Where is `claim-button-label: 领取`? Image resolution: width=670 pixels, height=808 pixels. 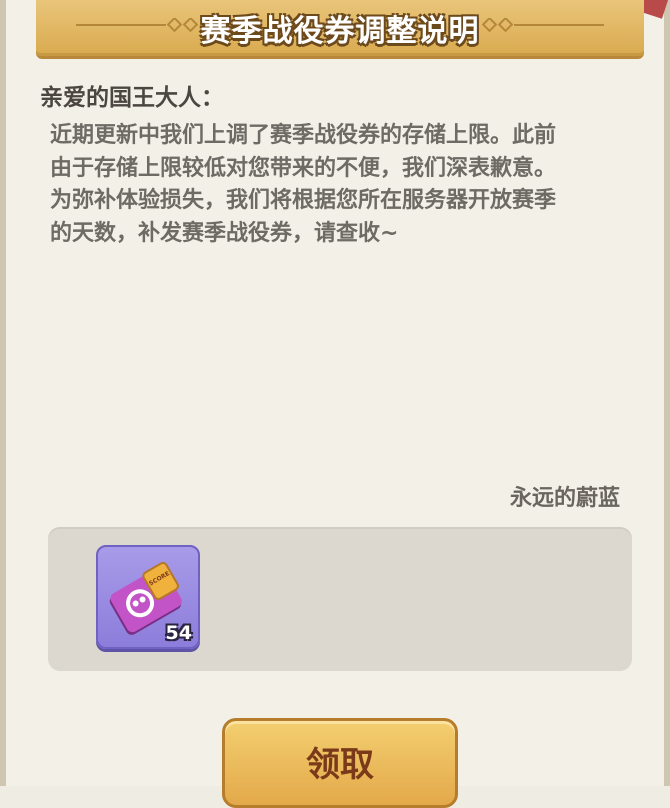 claim-button-label: 领取 is located at coordinates (340, 765).